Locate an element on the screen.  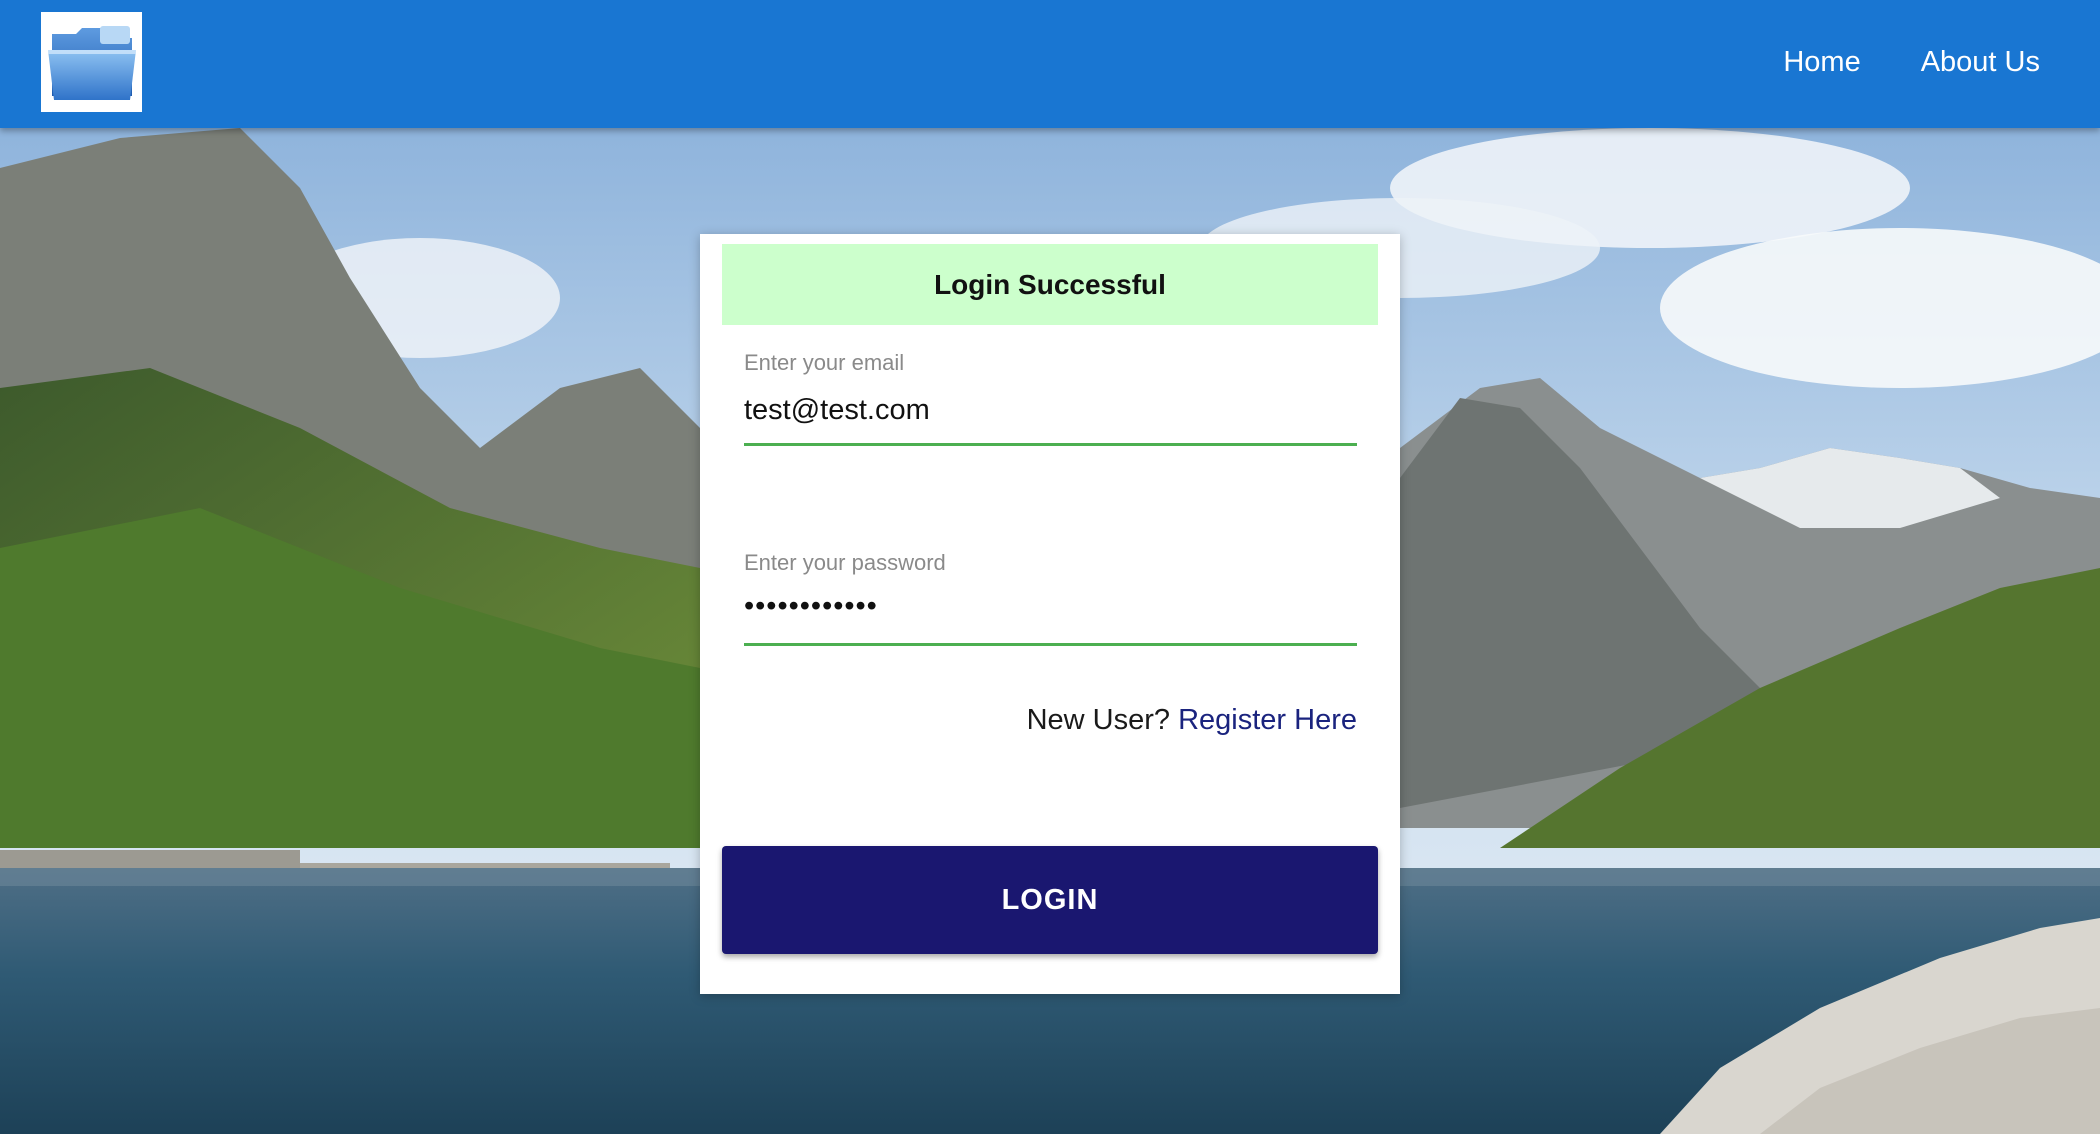
main-nav: Home About Us is located at coordinates (1911, 62).